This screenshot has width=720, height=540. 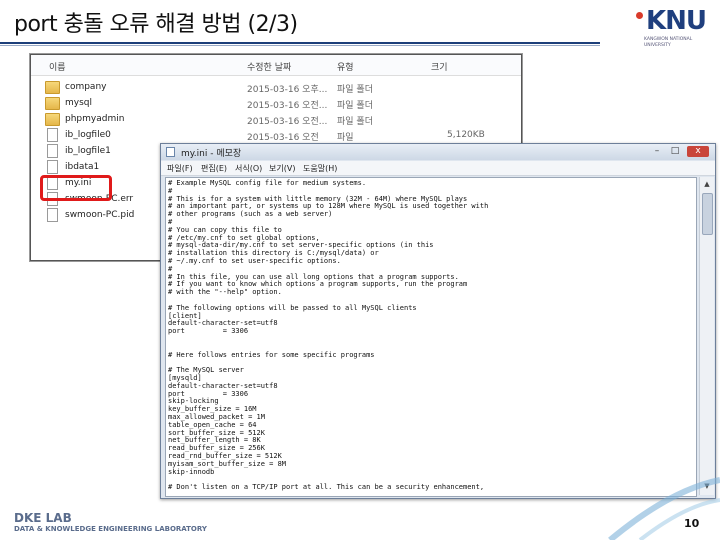 What do you see at coordinates (675, 151) in the screenshot?
I see `maximize-button: □` at bounding box center [675, 151].